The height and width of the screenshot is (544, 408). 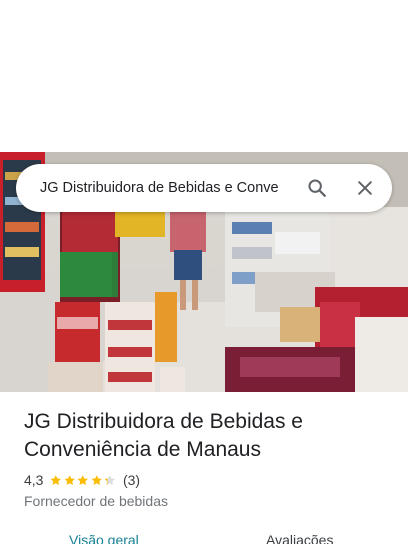 I want to click on rating-stars, so click(x=83, y=480).